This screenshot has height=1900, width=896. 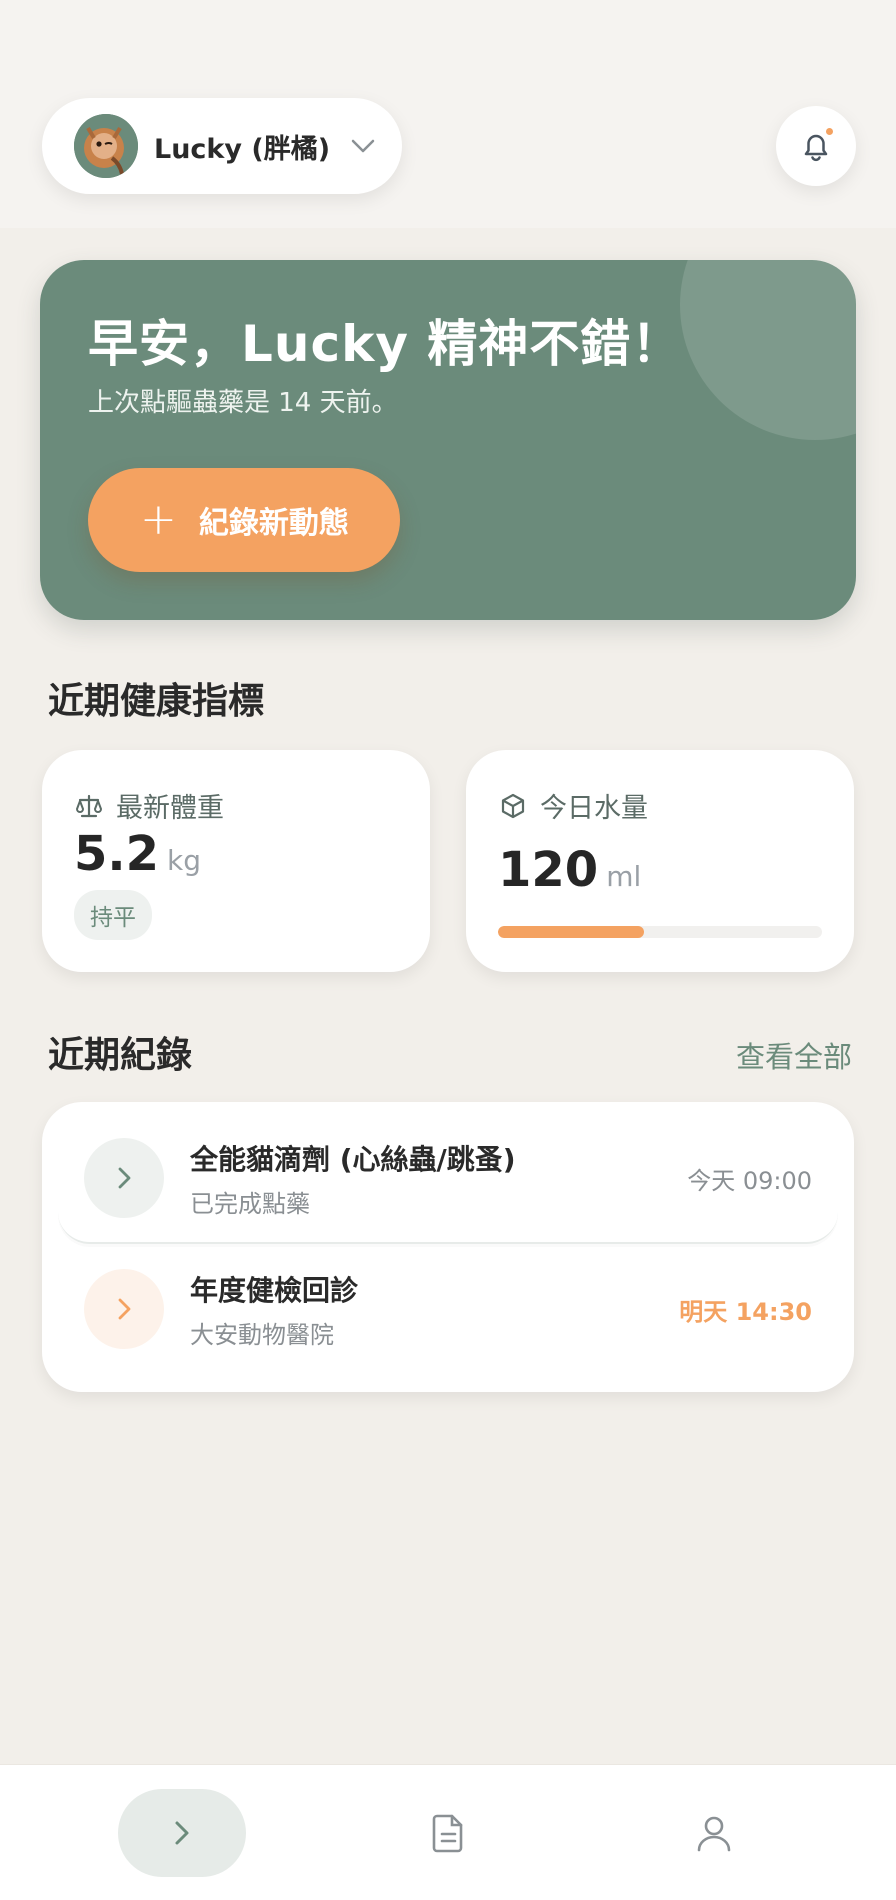 What do you see at coordinates (660, 932) in the screenshot?
I see `water-progress-track` at bounding box center [660, 932].